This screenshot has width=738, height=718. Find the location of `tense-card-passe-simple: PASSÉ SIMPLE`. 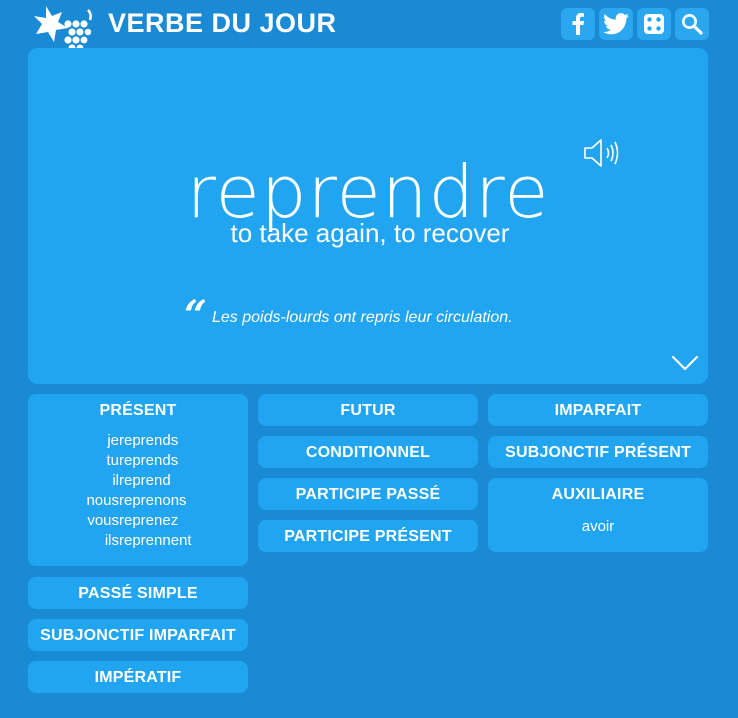

tense-card-passe-simple: PASSÉ SIMPLE is located at coordinates (138, 593).